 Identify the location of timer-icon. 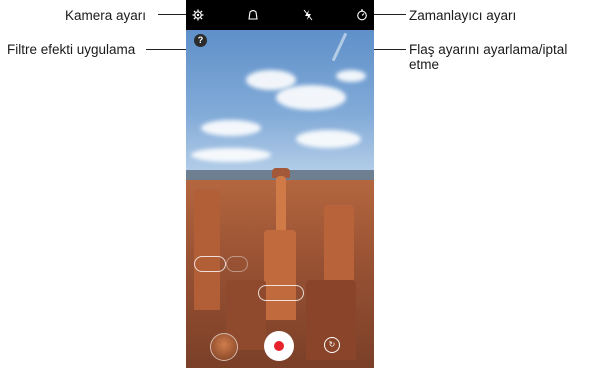
(362, 15).